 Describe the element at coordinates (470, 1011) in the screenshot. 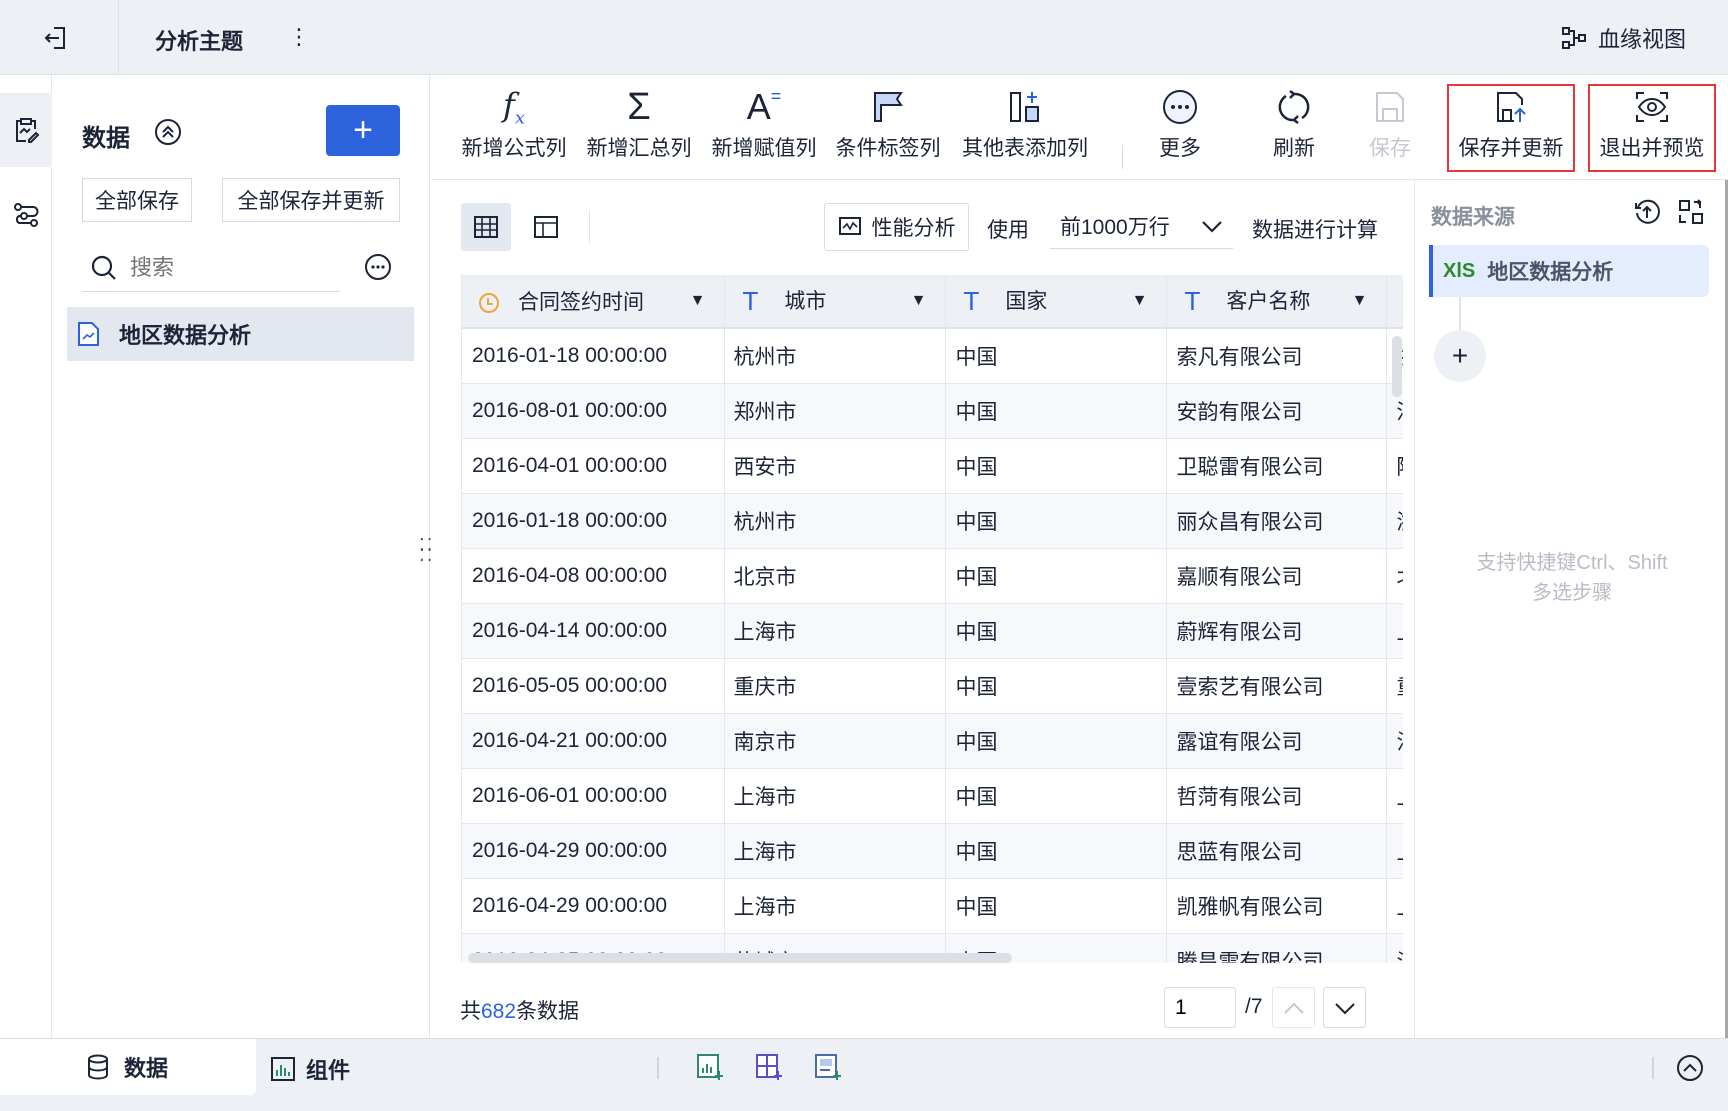

I see `count-prefix: 共` at that location.